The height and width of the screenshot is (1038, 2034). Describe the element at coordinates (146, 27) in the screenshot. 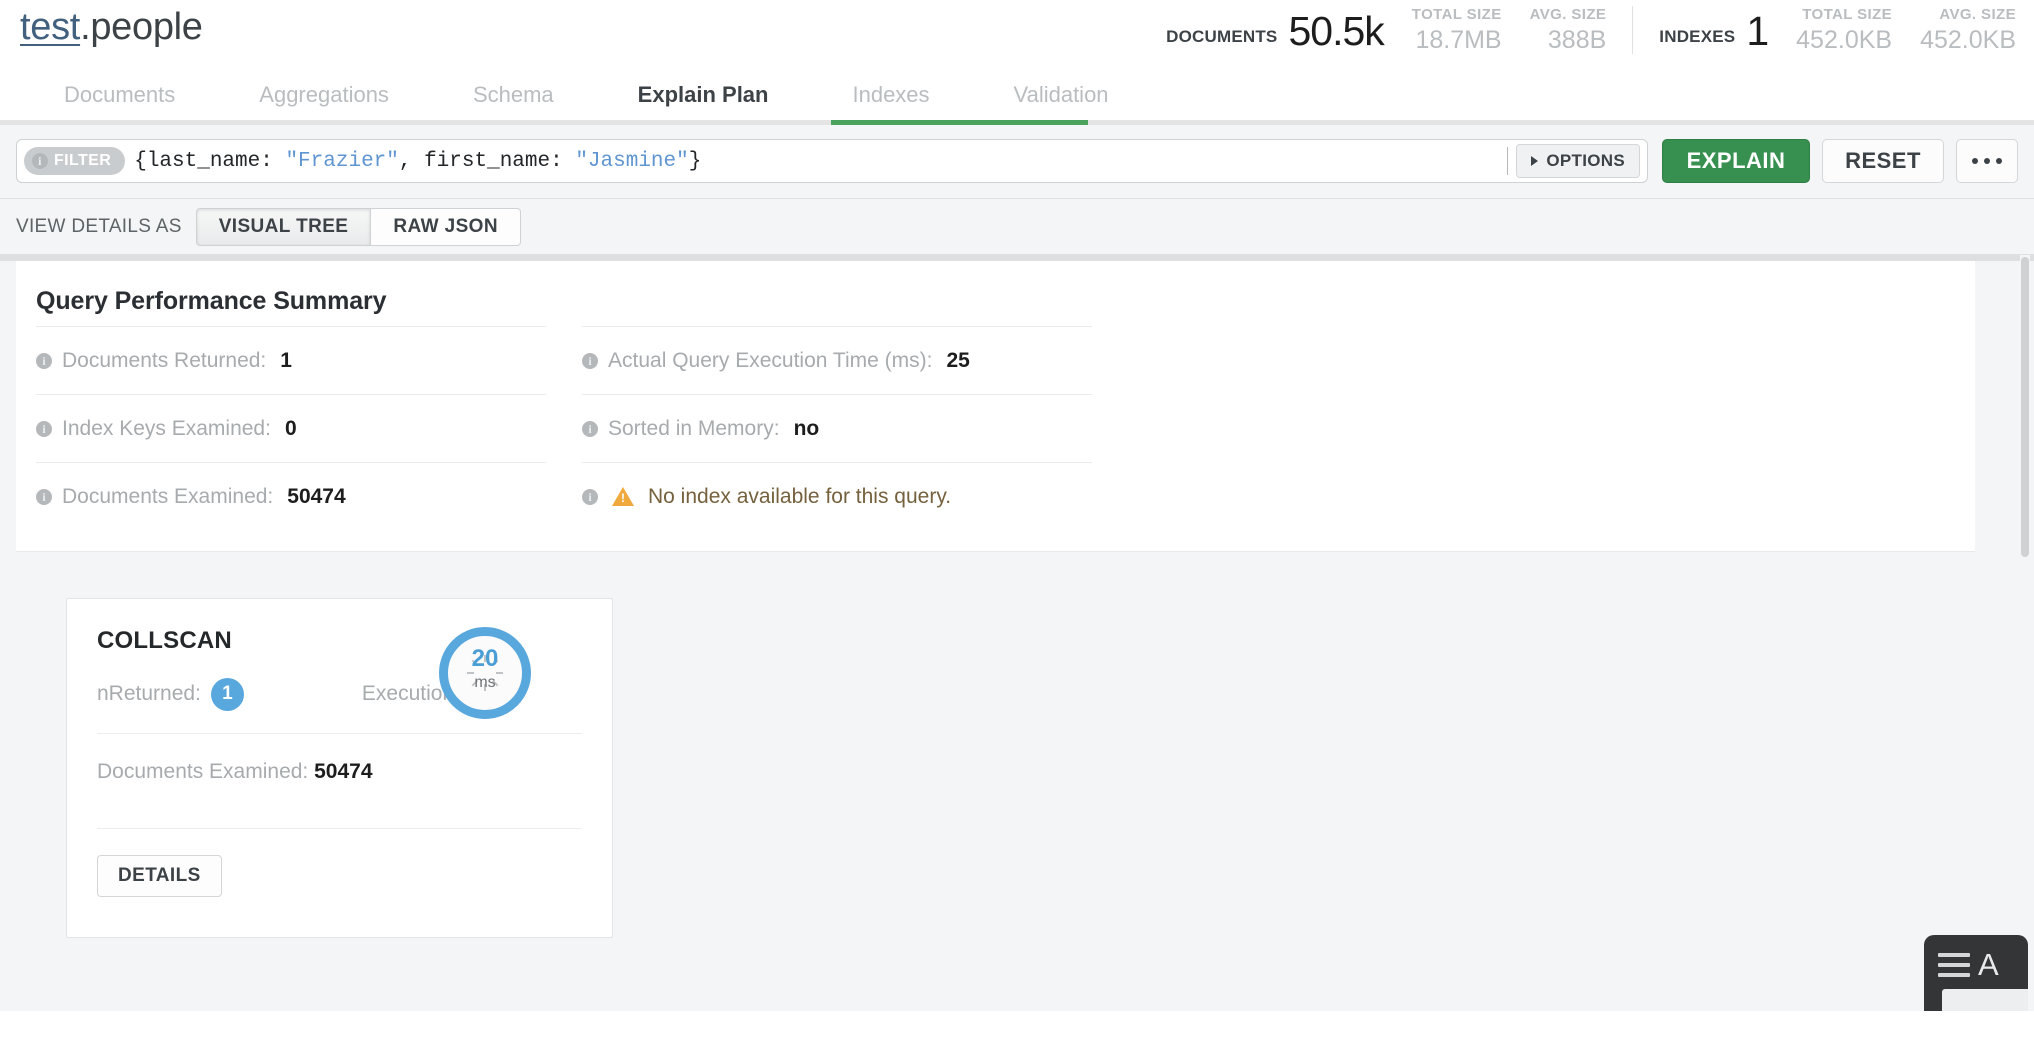

I see `collection-name: people` at that location.